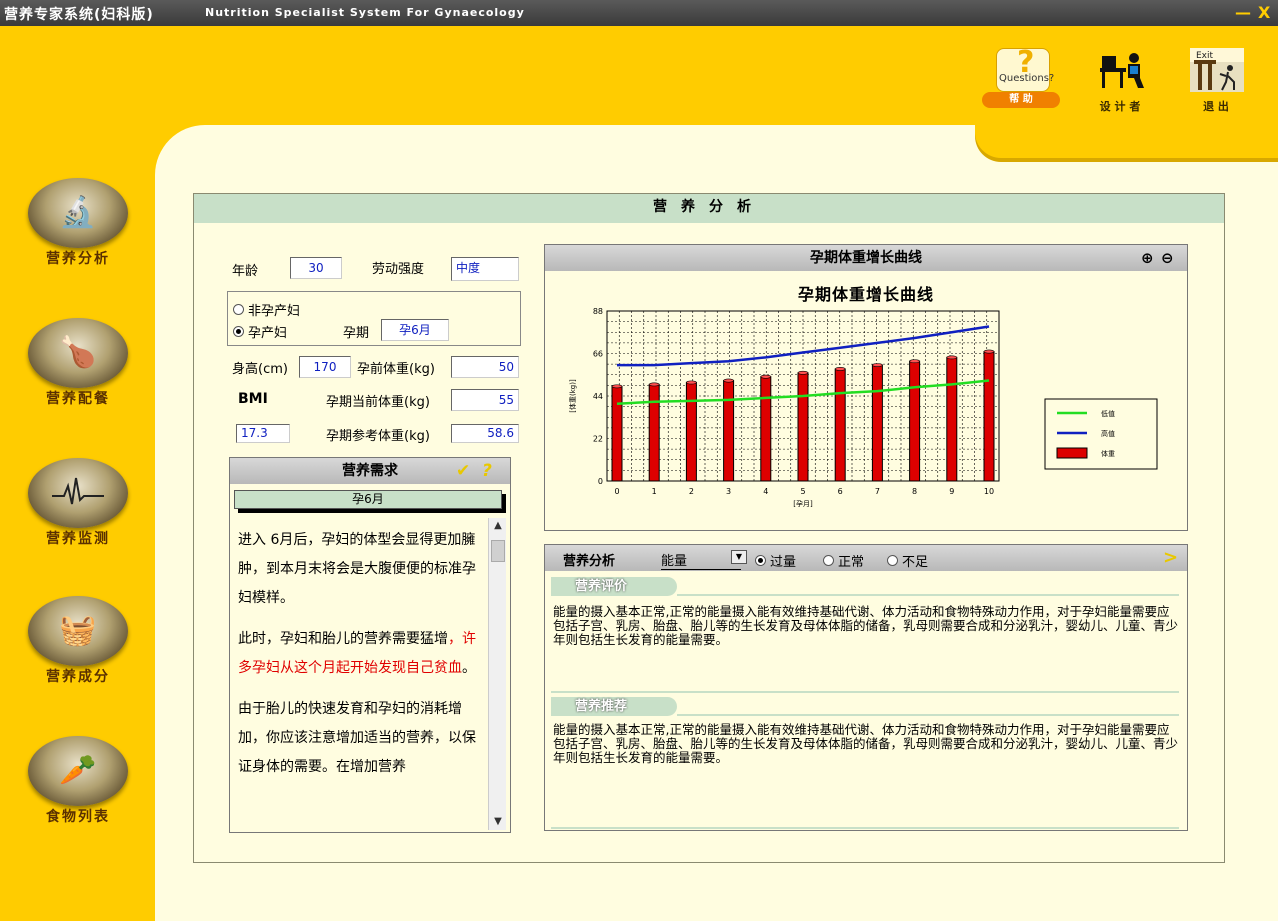 The height and width of the screenshot is (921, 1278). I want to click on age-field: 30, so click(316, 268).